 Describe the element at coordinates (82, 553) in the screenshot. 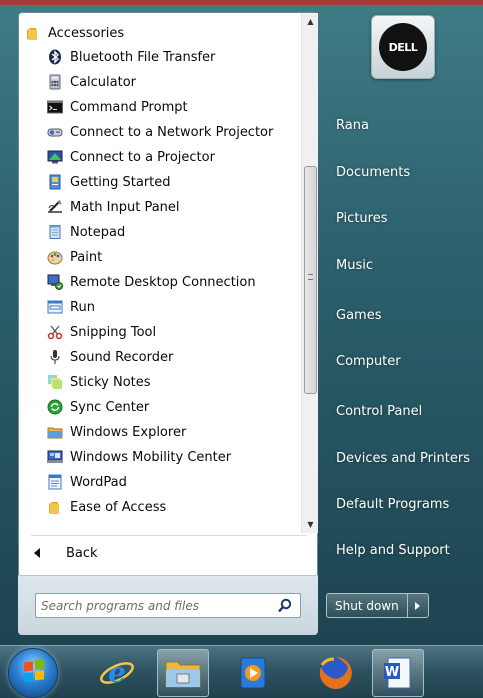

I see `back-label: Back` at that location.